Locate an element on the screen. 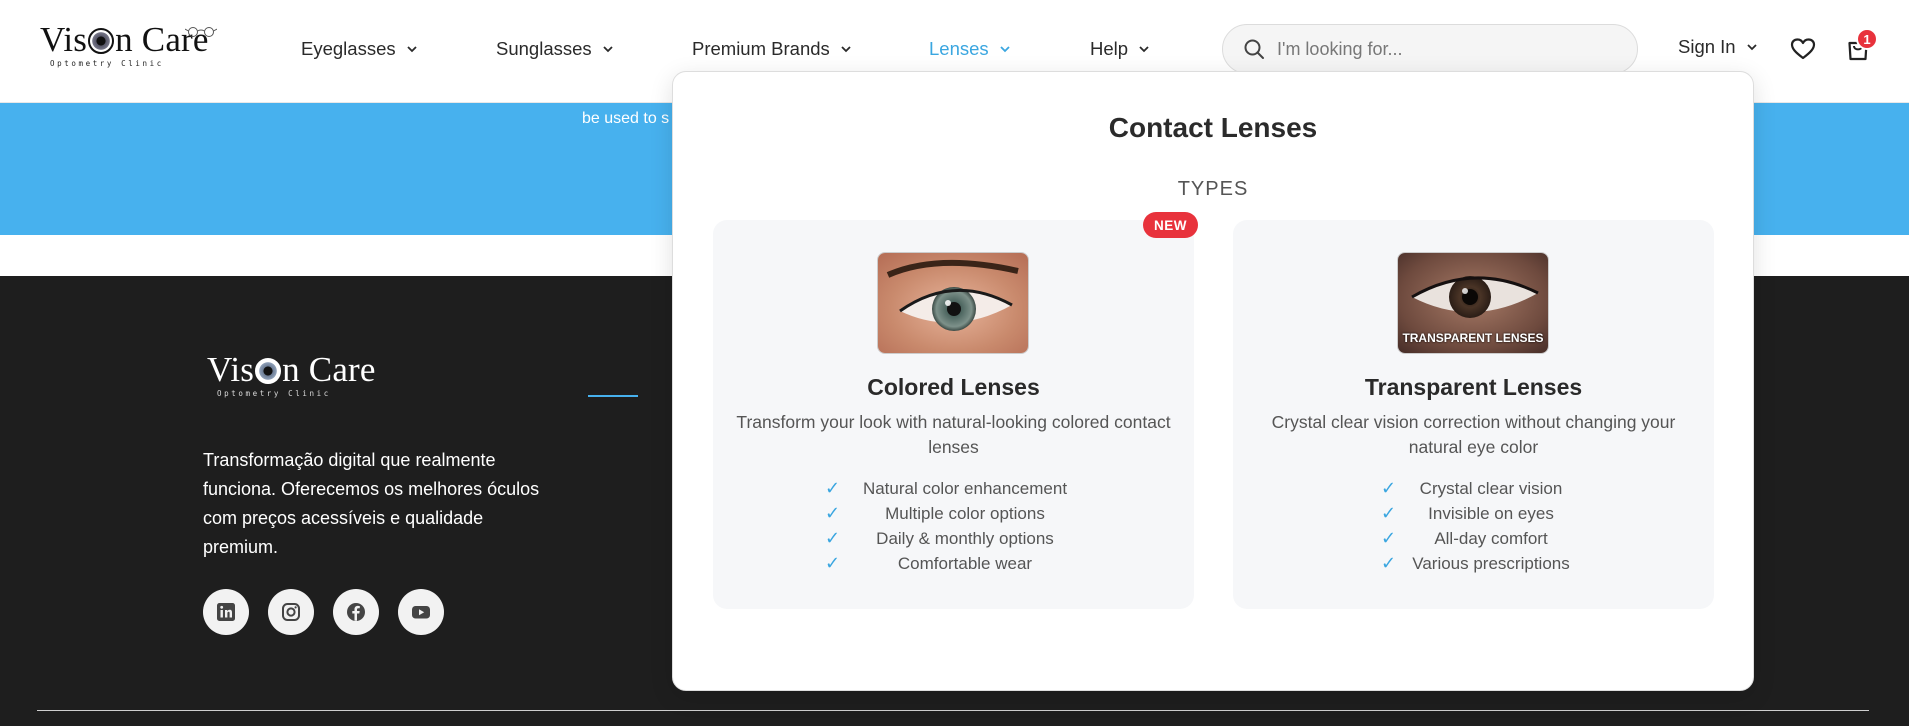 This screenshot has width=1909, height=726. feature-item: ✓ Natural color enhancement is located at coordinates (946, 488).